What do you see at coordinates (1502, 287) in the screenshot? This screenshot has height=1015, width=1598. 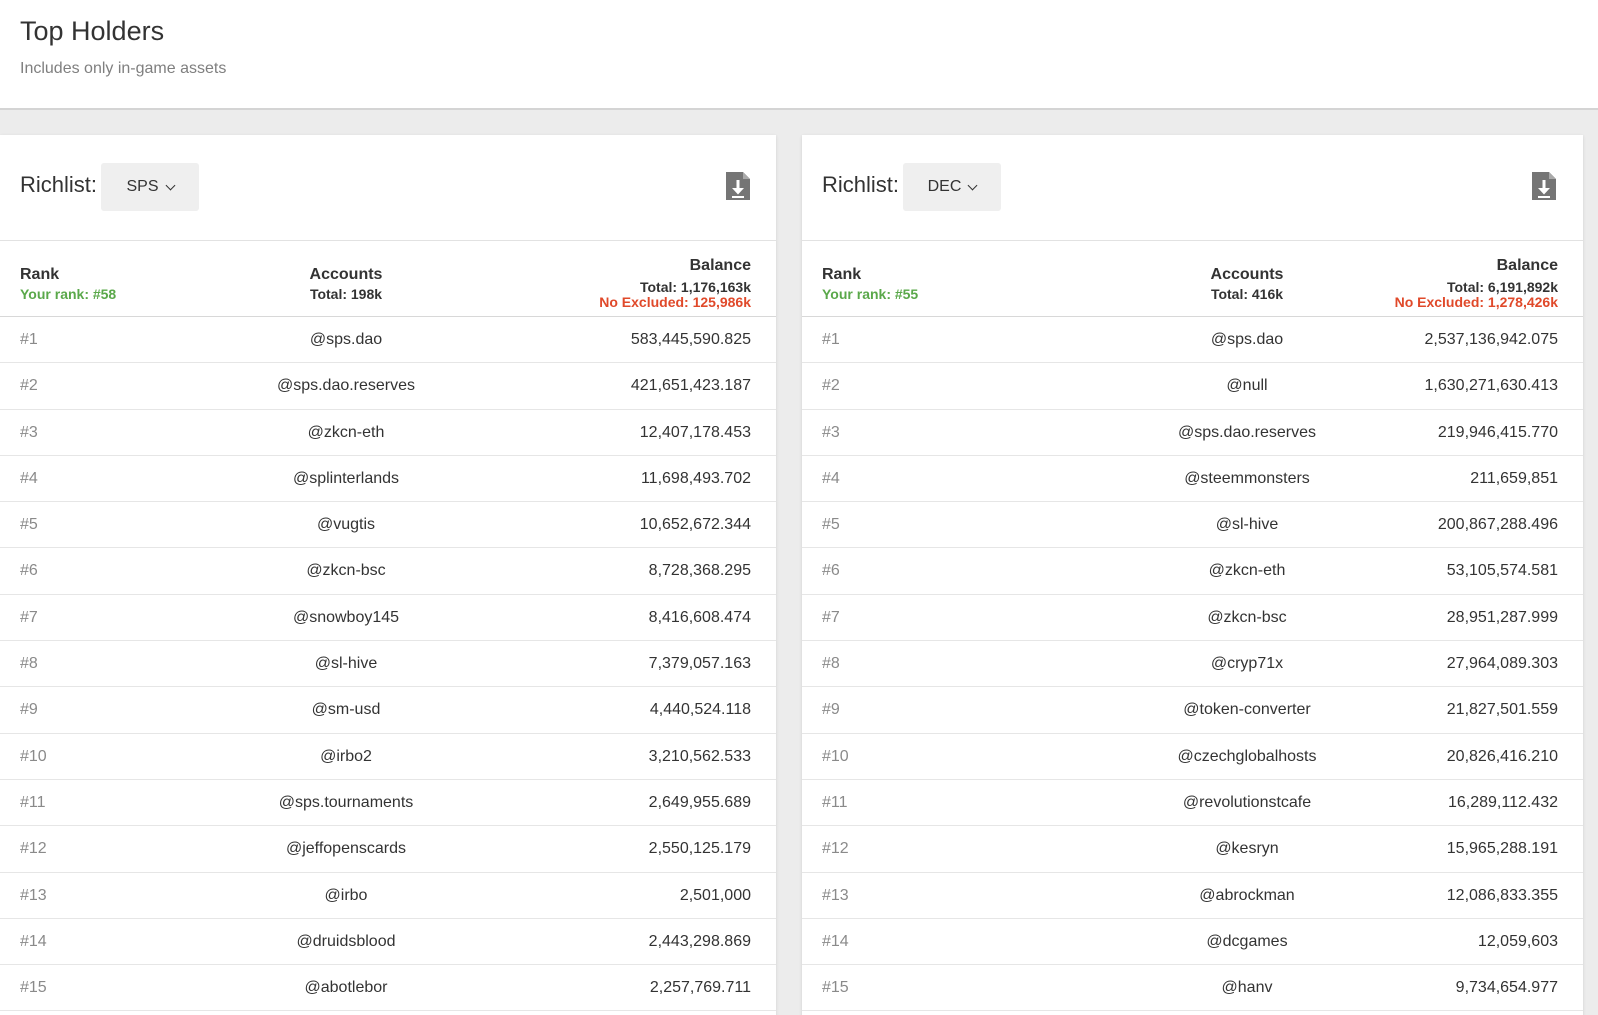 I see `balance-total: Total: 6,191,892k` at bounding box center [1502, 287].